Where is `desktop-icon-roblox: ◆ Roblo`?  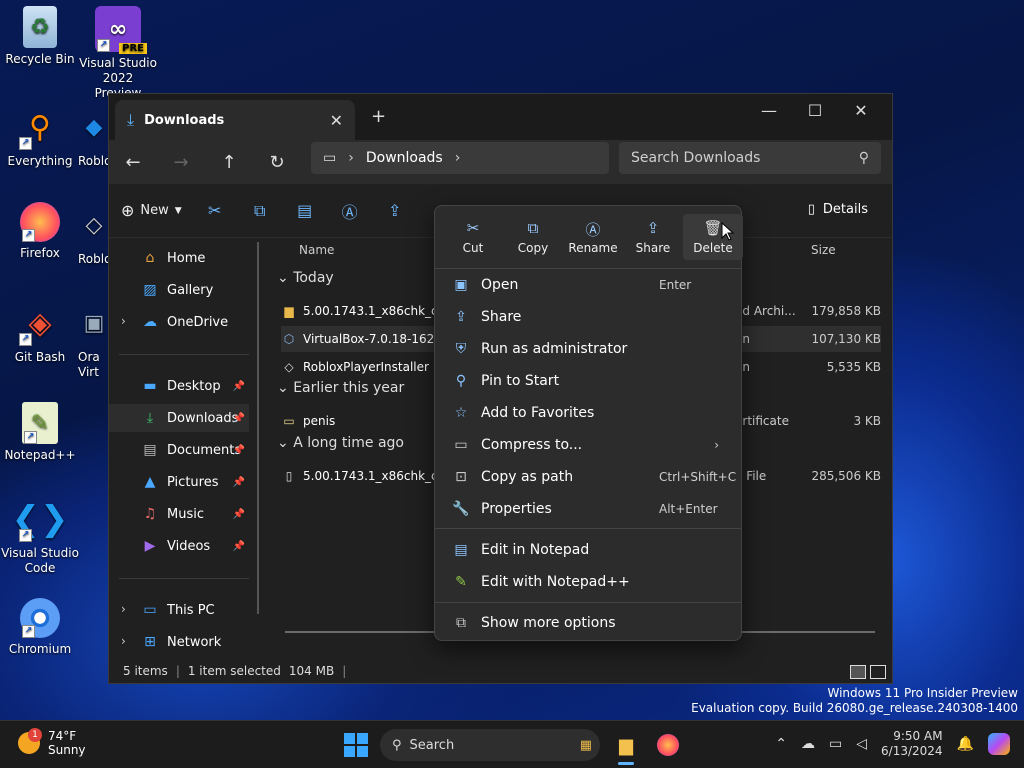 desktop-icon-roblox: ◆ Roblo is located at coordinates (94, 136).